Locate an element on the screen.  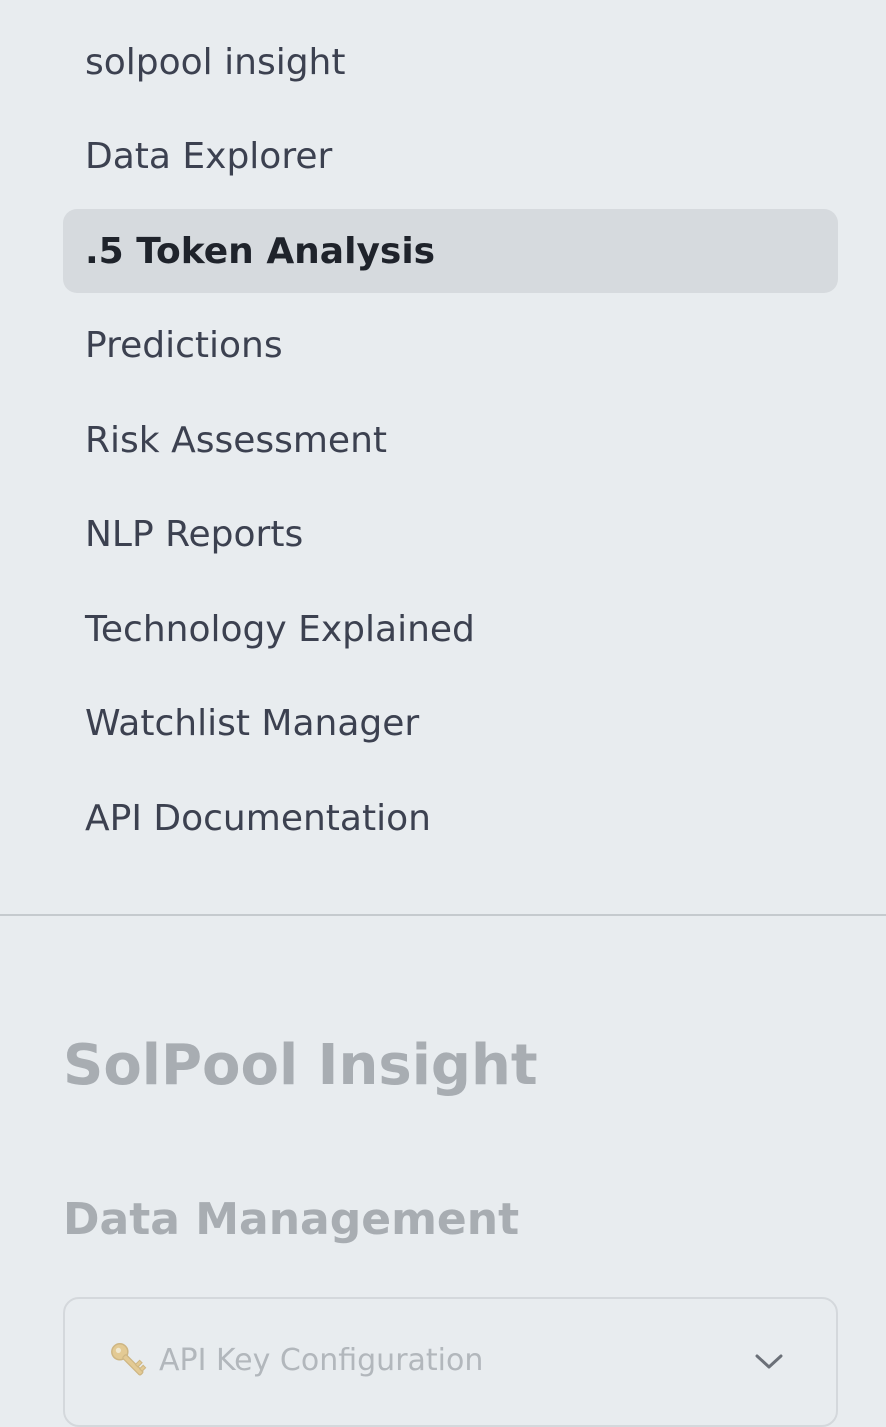
nav-item-label: Technology Explained is located at coordinates (280, 629).